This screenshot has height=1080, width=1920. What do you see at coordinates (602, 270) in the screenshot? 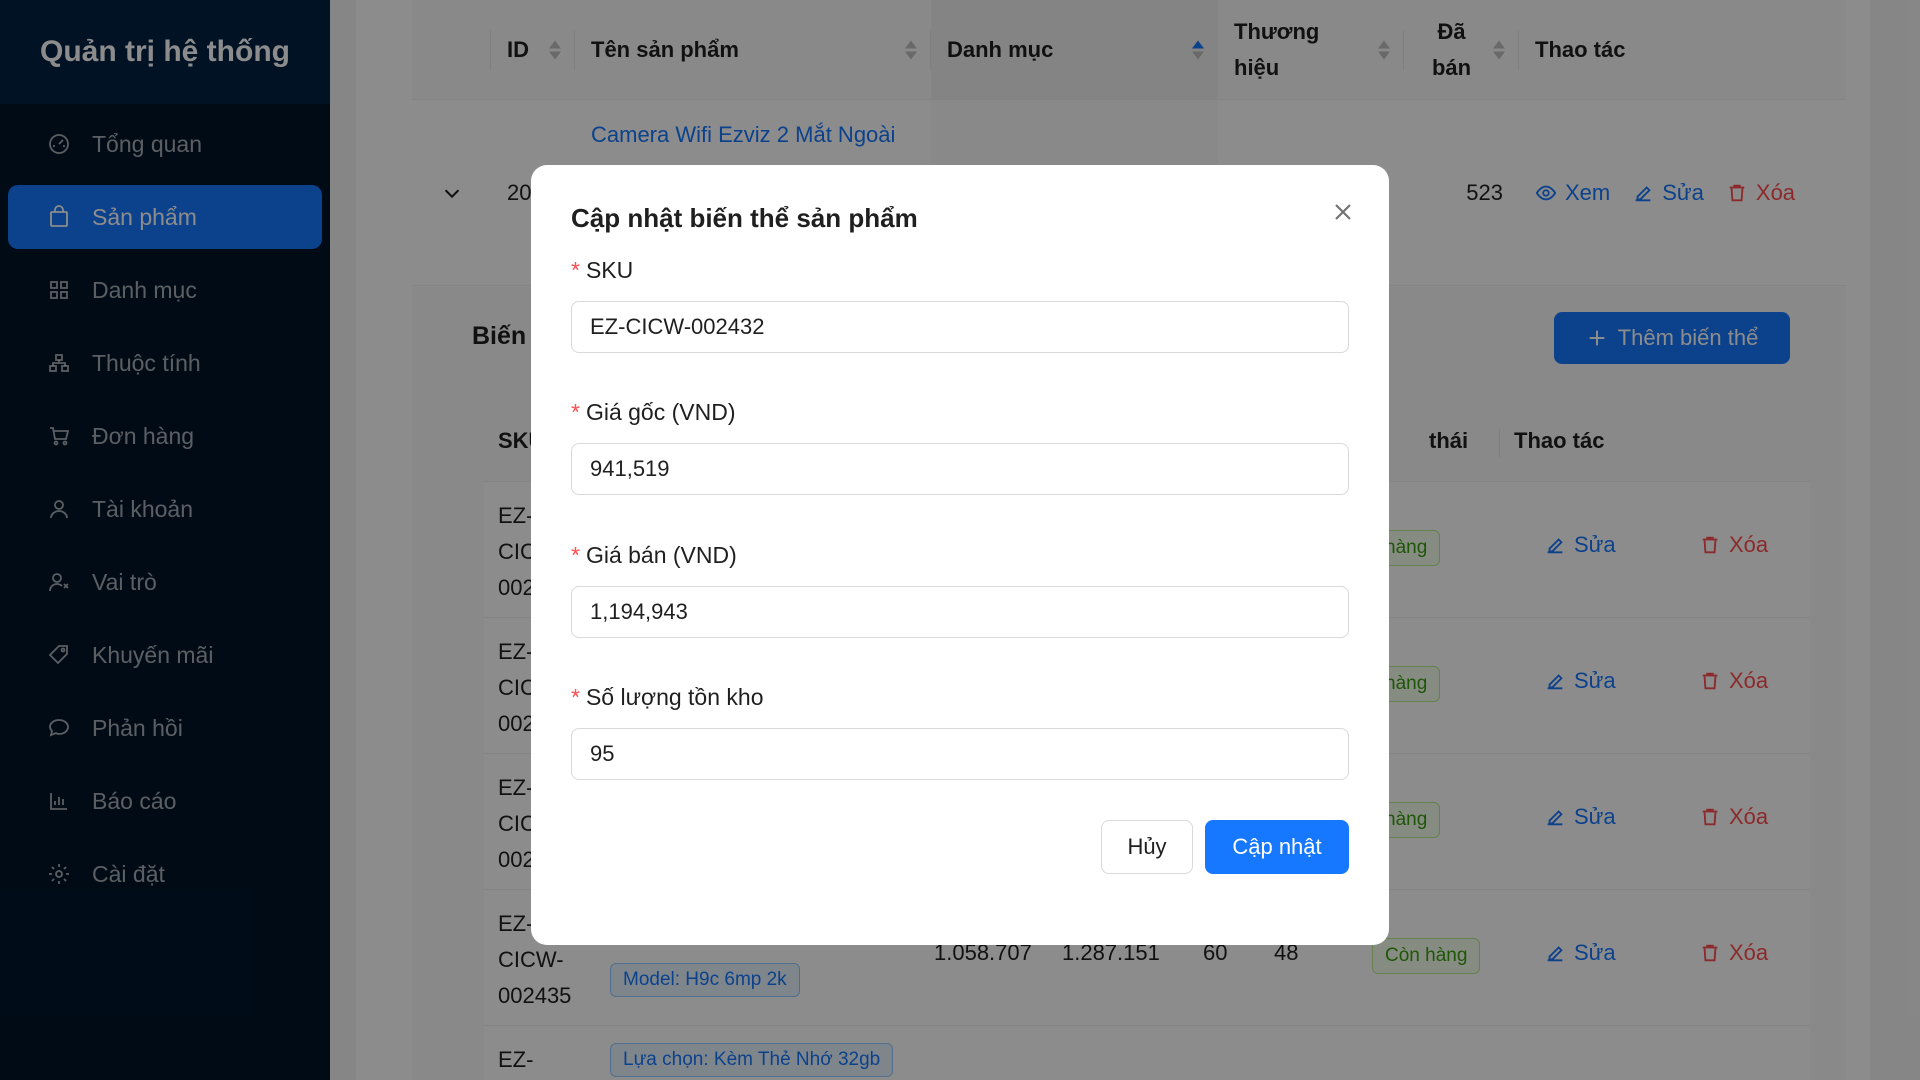
I see `sku-label: * SKU` at bounding box center [602, 270].